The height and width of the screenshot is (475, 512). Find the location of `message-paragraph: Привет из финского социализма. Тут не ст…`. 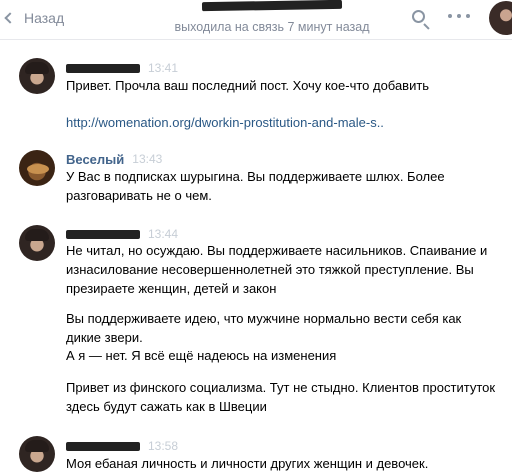

message-paragraph: Привет из финского социализма. Тут не ст… is located at coordinates (281, 397).